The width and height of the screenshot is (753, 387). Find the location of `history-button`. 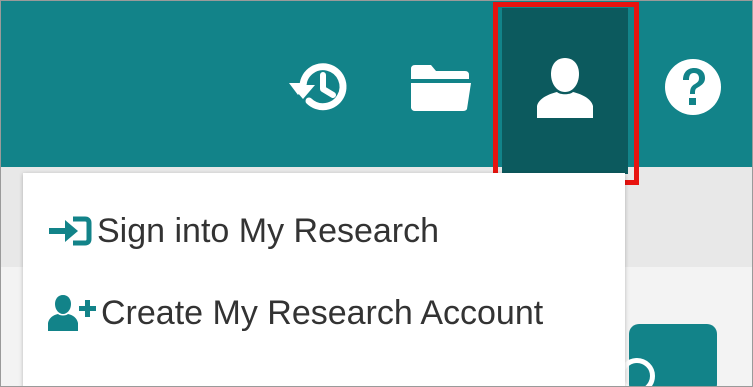

history-button is located at coordinates (317, 87).